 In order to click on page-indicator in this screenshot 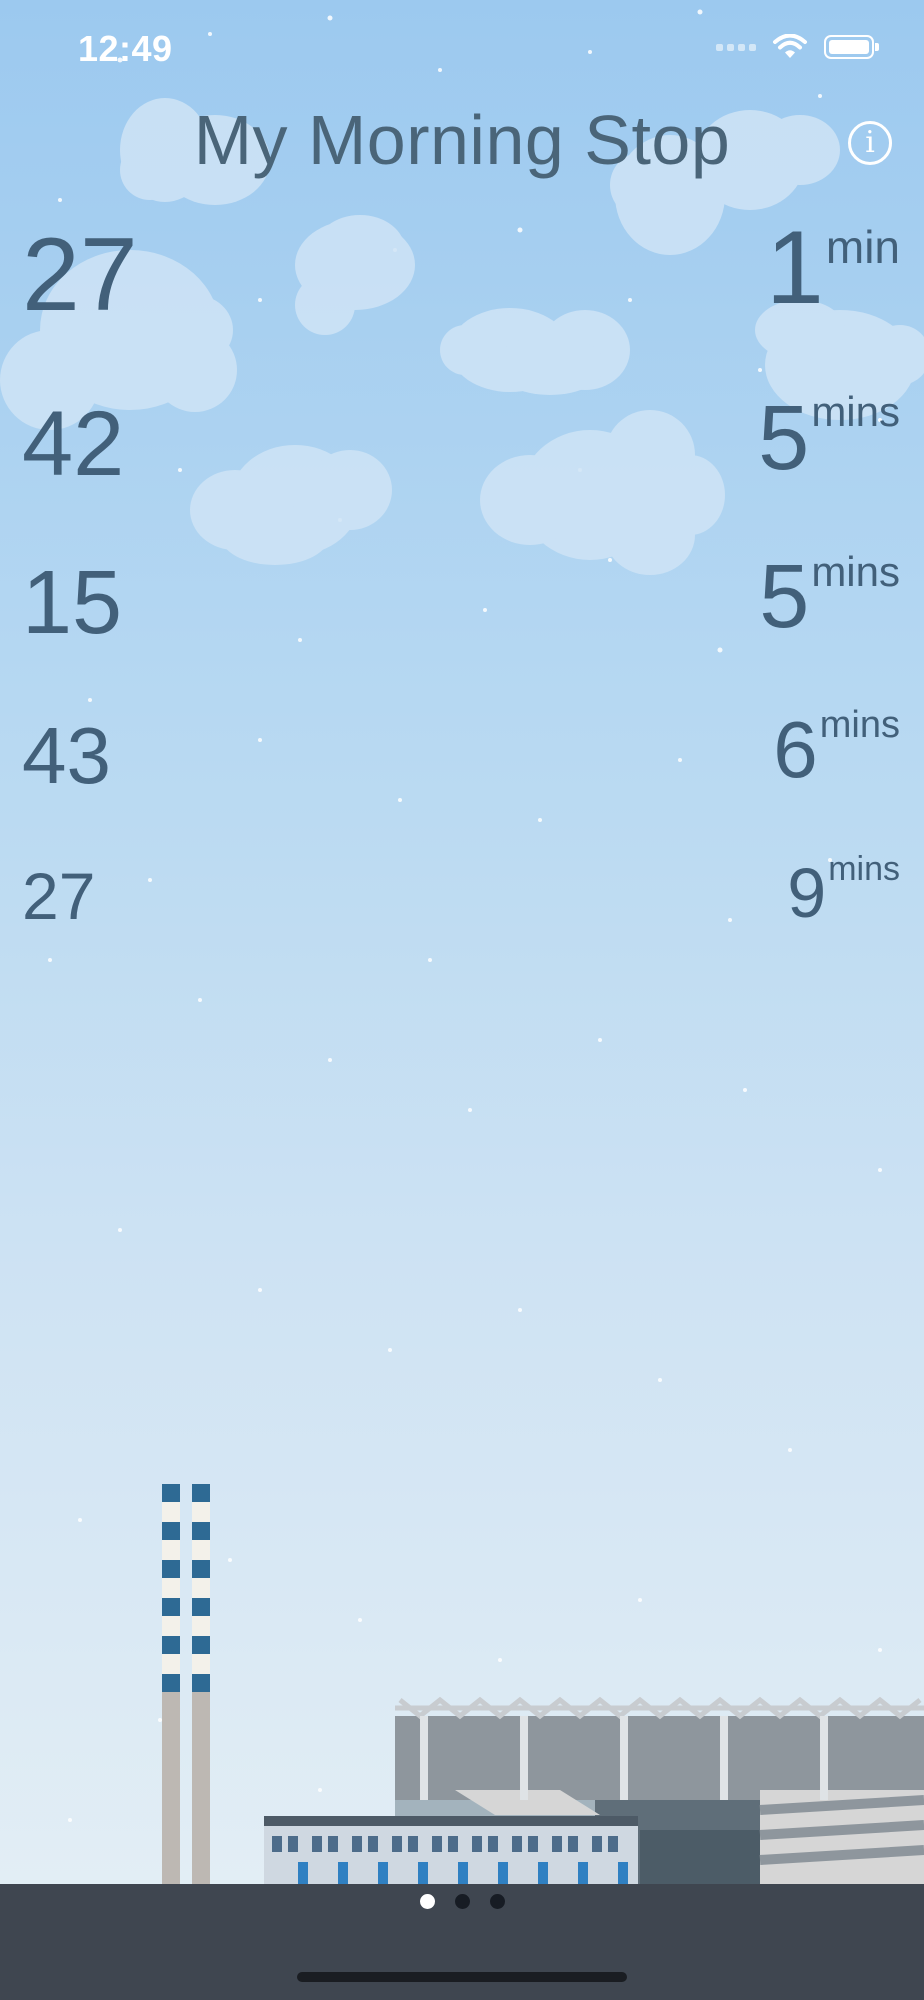, I will do `click(462, 1901)`.